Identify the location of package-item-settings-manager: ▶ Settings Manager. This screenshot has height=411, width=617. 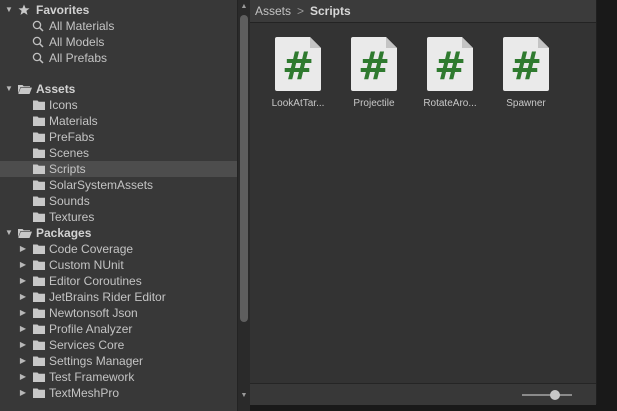
(118, 361).